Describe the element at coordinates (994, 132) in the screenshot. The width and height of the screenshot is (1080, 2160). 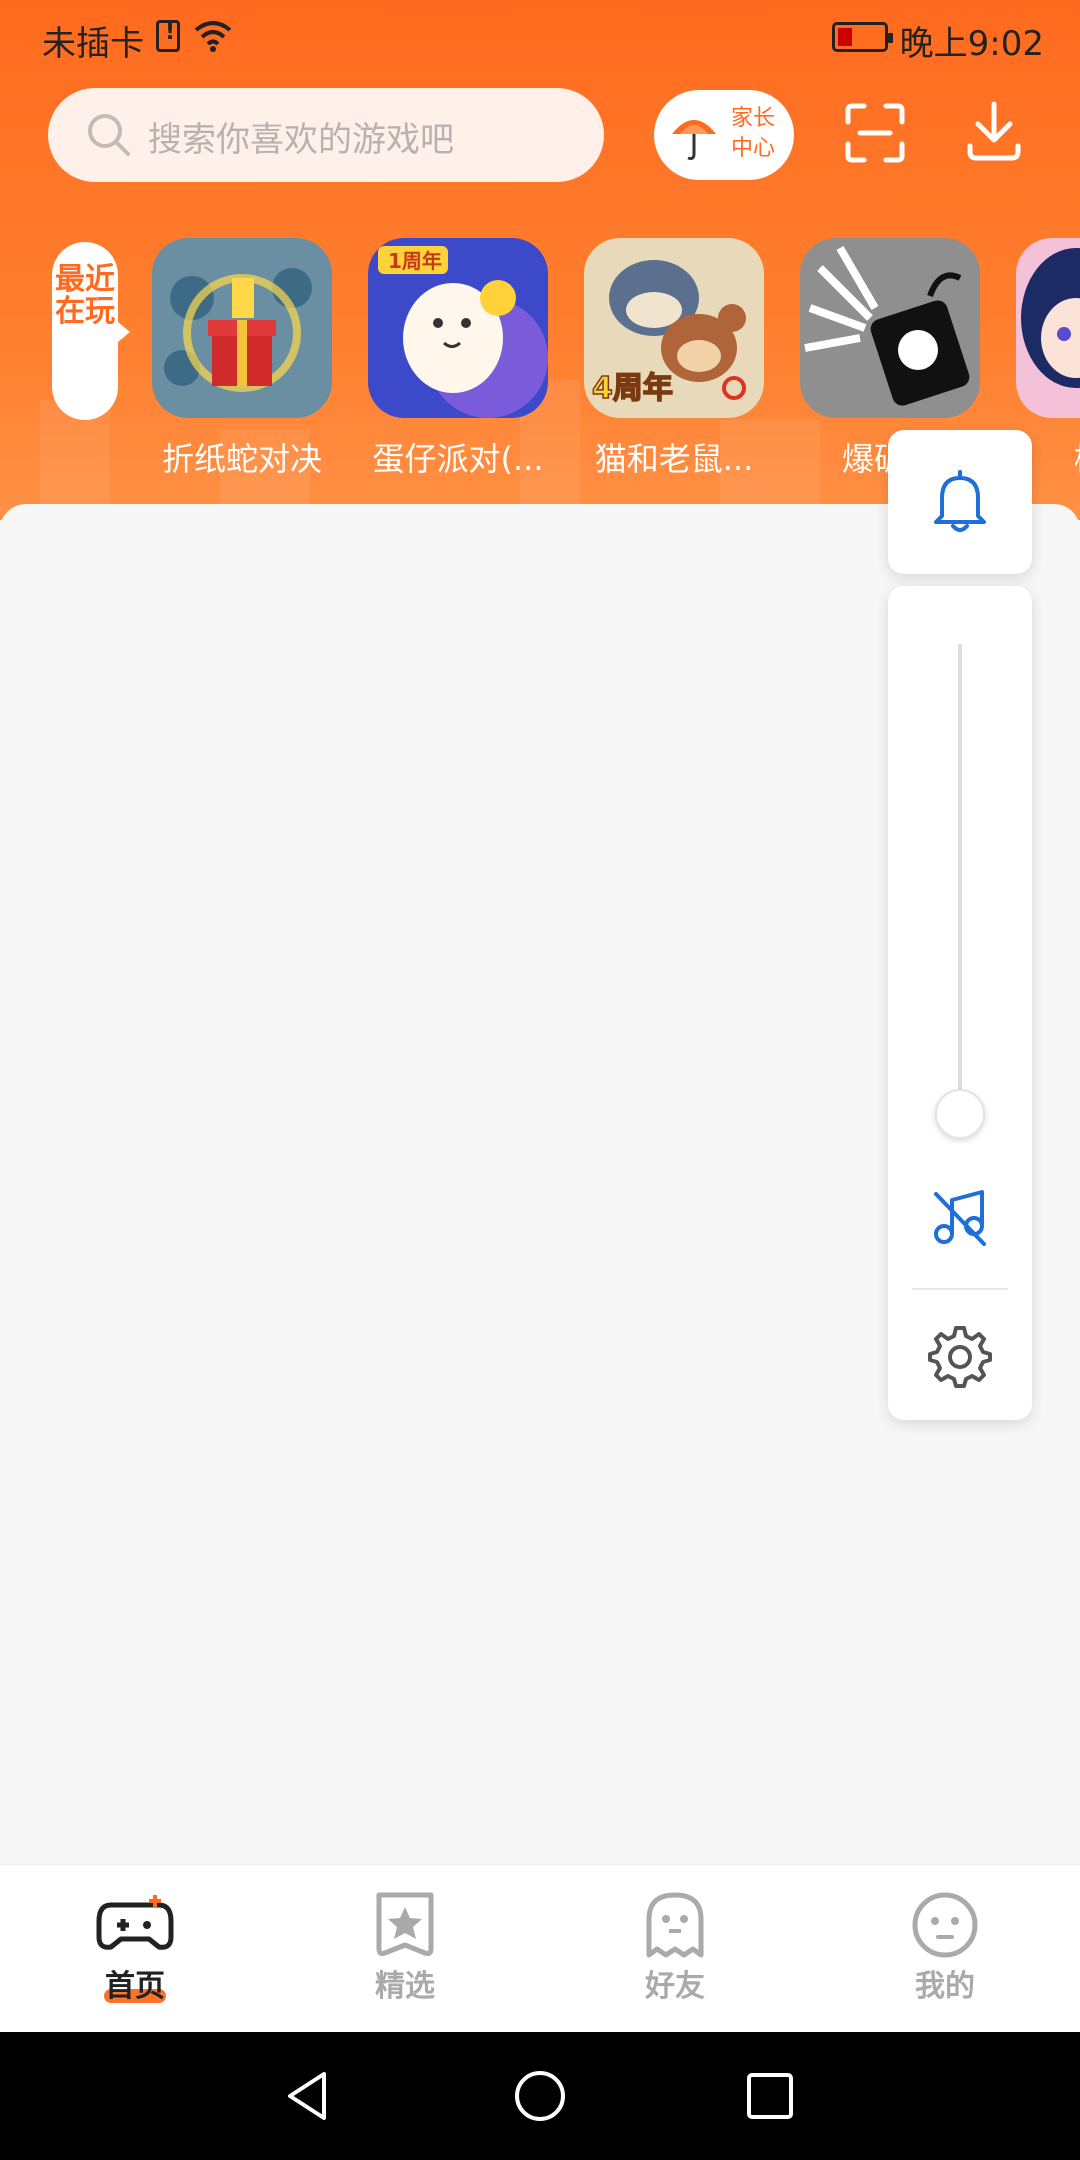
I see `download-icon` at that location.